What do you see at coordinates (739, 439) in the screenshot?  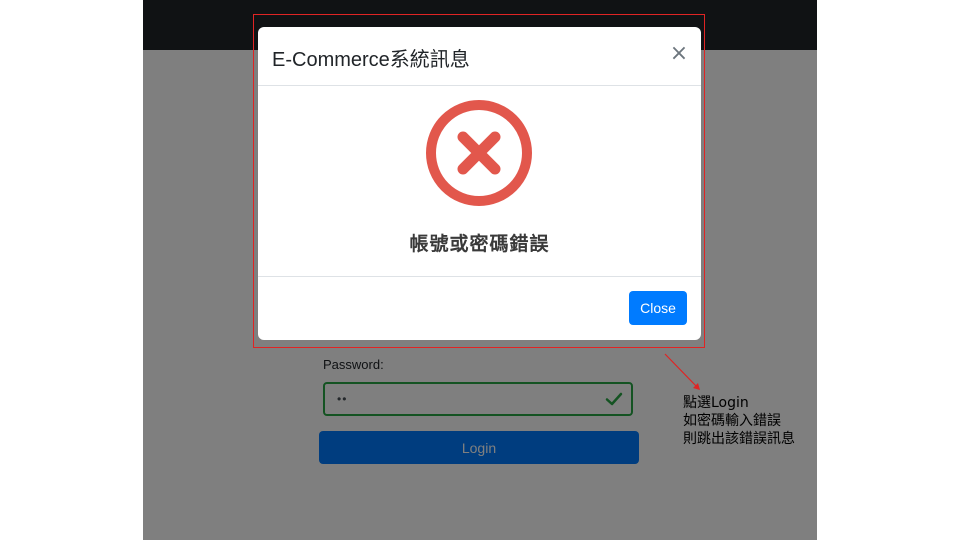 I see `annotation-line: 則跳出該錯誤訊息` at bounding box center [739, 439].